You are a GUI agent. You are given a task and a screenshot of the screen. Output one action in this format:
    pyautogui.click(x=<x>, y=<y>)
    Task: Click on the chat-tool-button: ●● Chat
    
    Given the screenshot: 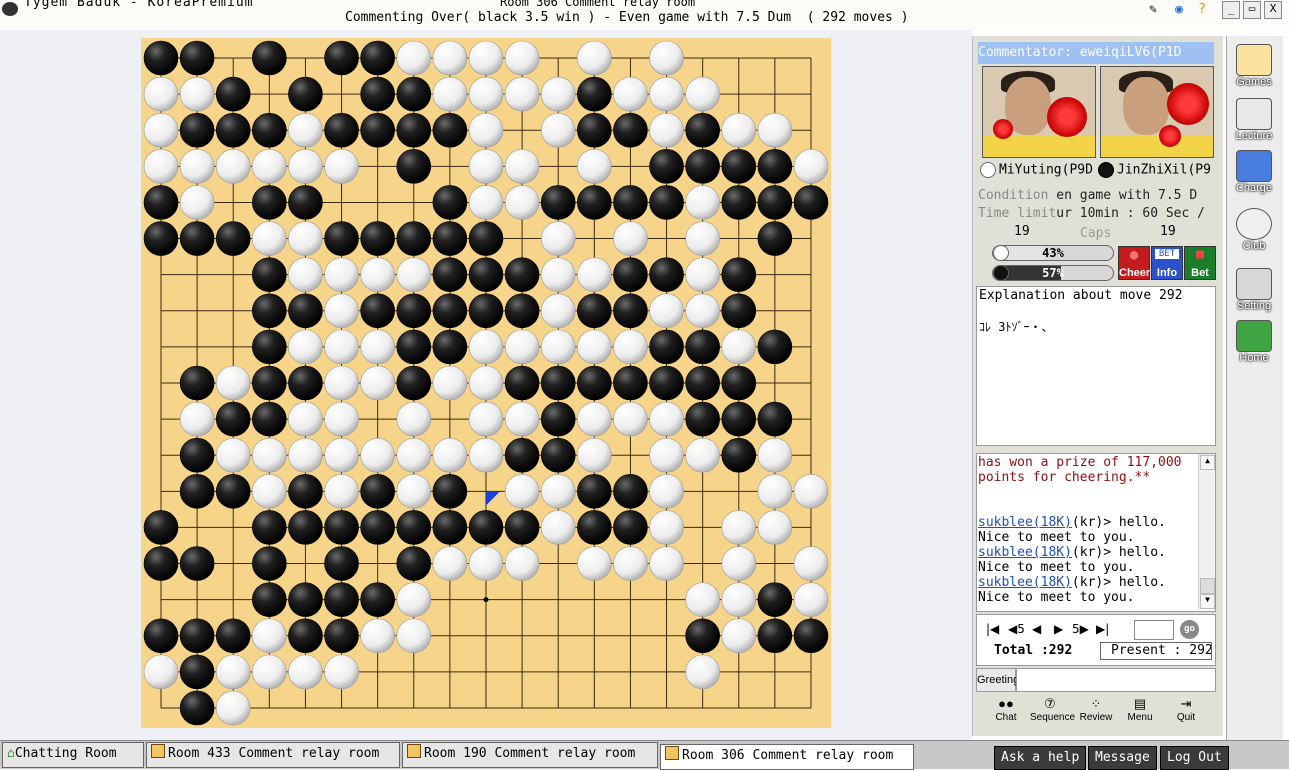 What is the action you would take?
    pyautogui.click(x=1006, y=711)
    